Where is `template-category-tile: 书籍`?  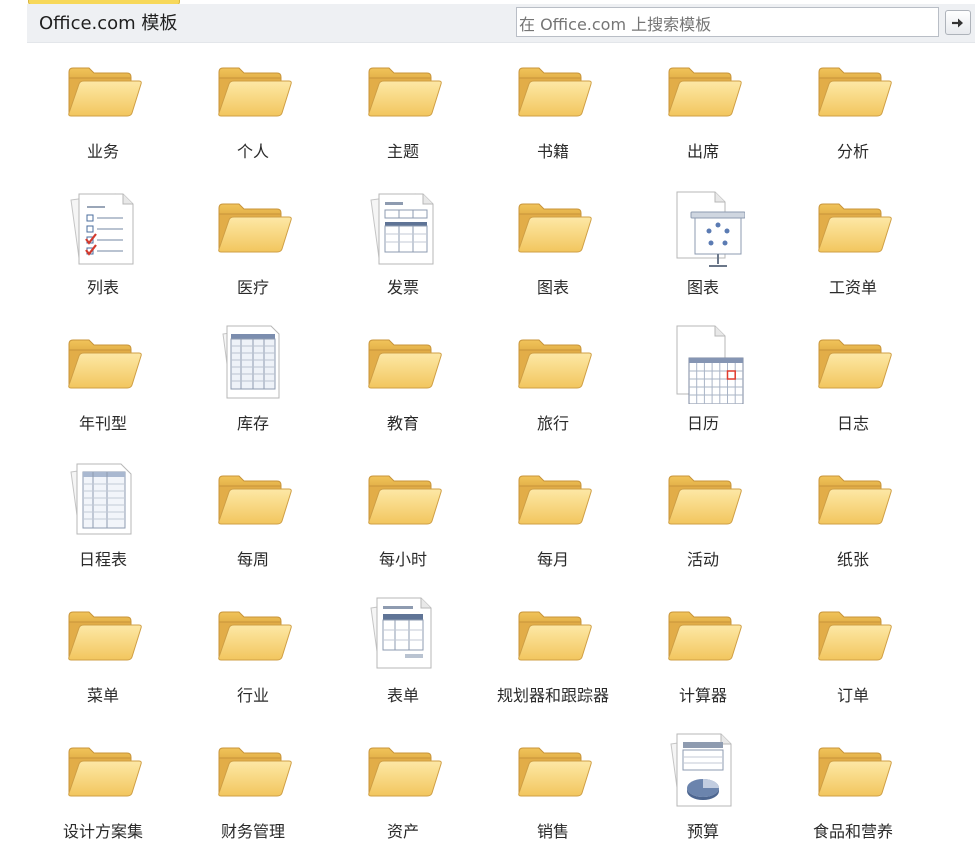
template-category-tile: 书籍 is located at coordinates (553, 114).